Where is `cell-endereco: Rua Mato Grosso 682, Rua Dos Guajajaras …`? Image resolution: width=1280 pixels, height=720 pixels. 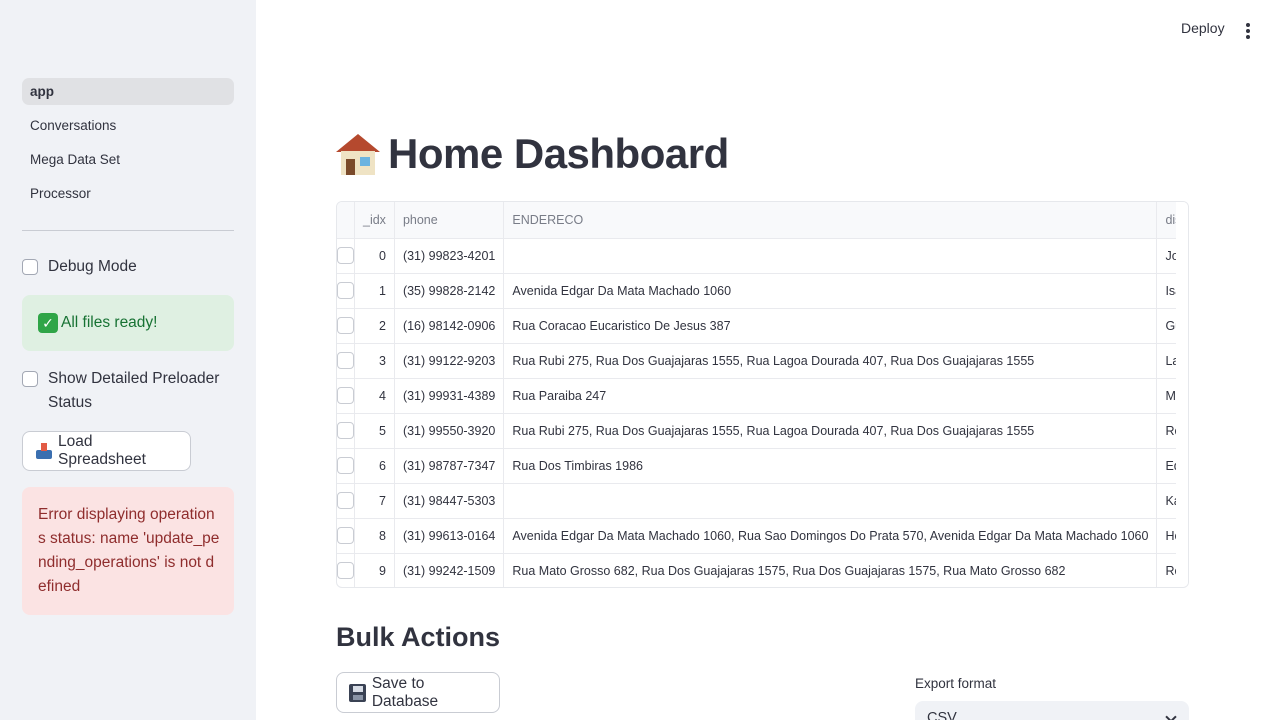
cell-endereco: Rua Mato Grosso 682, Rua Dos Guajajaras … is located at coordinates (830, 570).